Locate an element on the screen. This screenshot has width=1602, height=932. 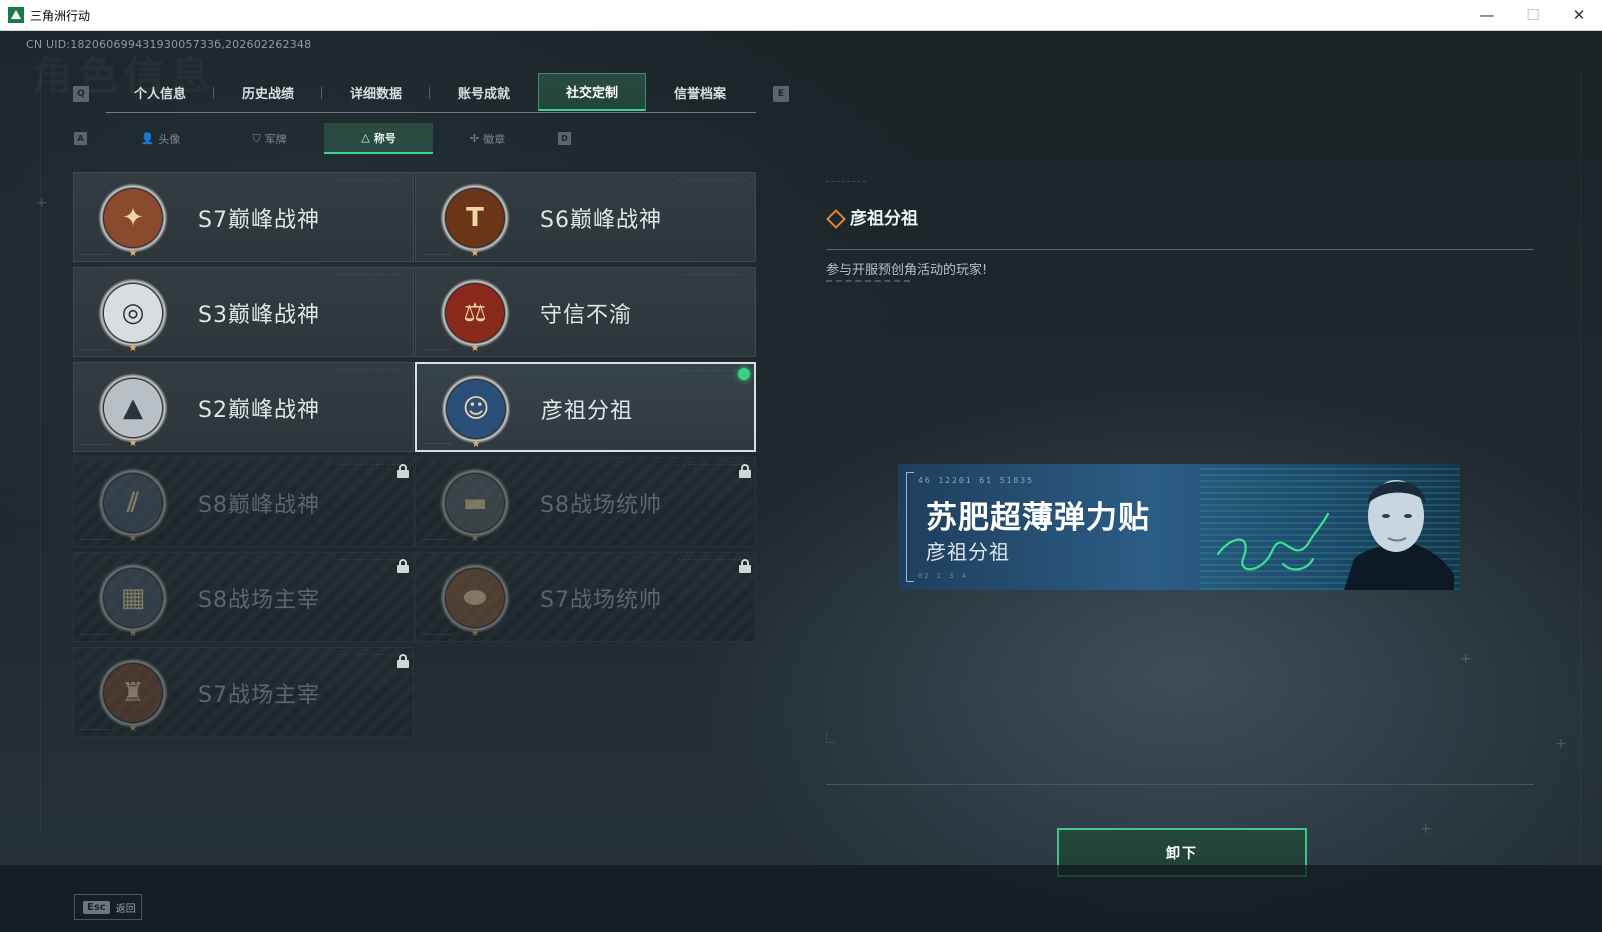
tab-label: 个人信息 is located at coordinates (159, 94).